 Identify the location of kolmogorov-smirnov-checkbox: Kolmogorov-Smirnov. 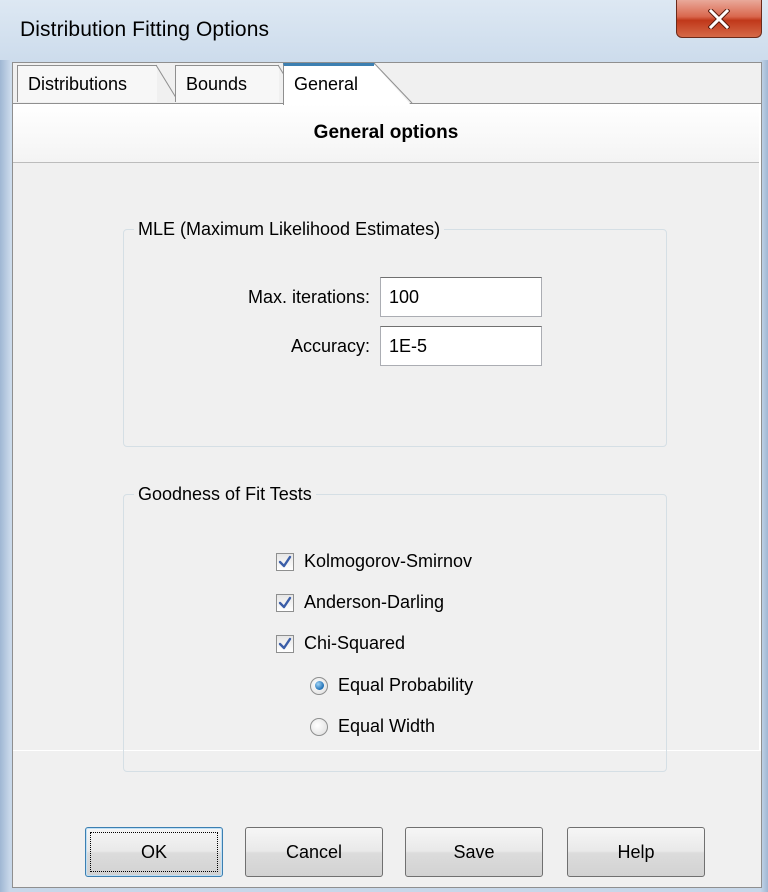
(374, 561).